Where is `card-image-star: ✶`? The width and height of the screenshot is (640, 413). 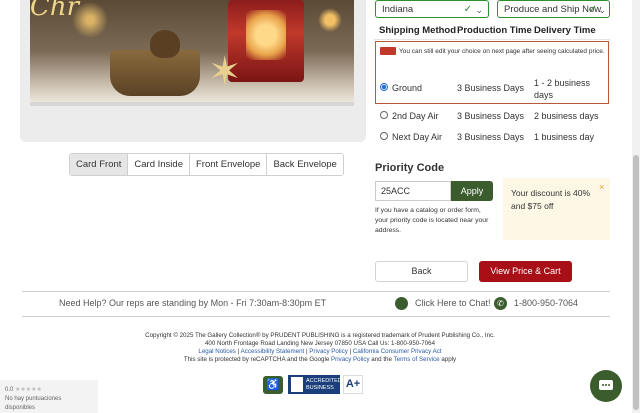
card-image-star: ✶ is located at coordinates (225, 72).